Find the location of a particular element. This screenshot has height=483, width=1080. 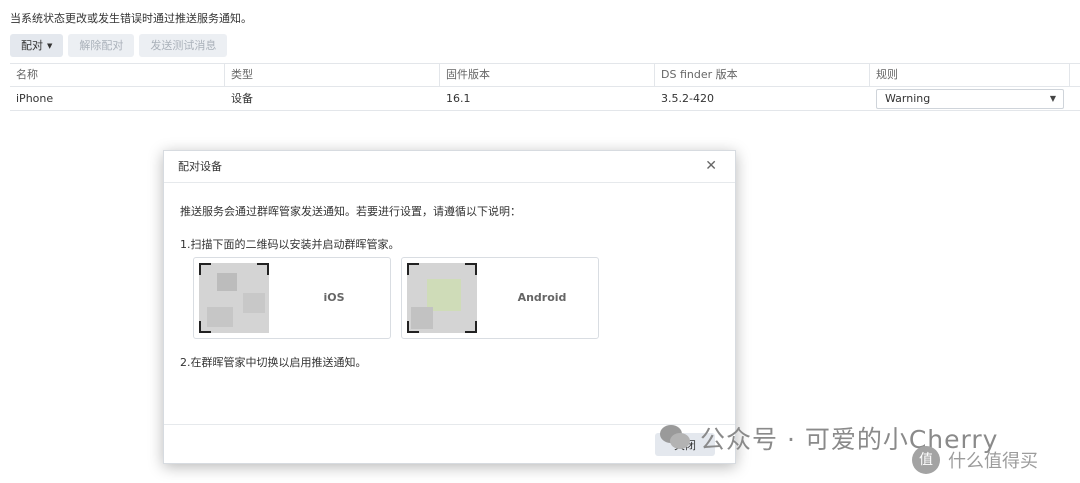

header-name: 名称 is located at coordinates (117, 75).